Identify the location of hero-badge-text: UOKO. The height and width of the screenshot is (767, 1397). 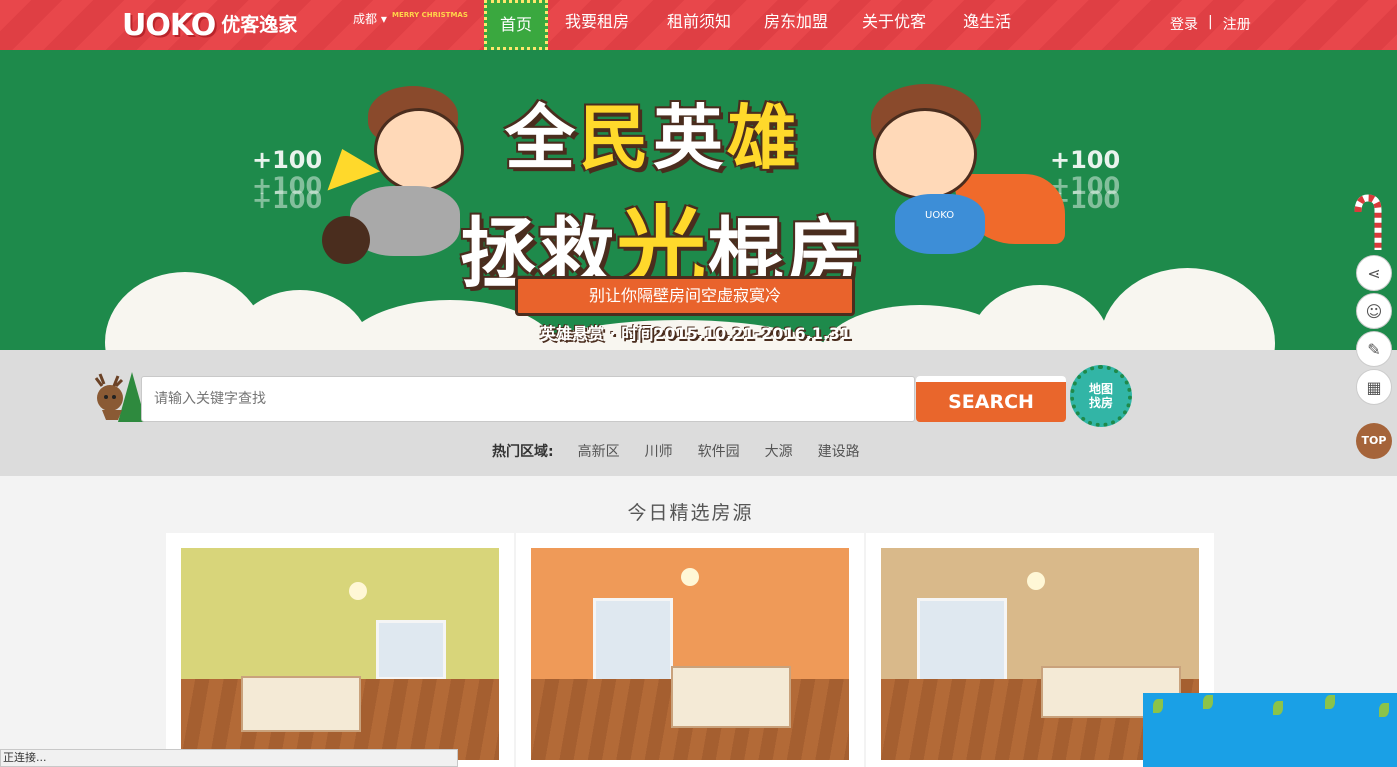
(940, 215).